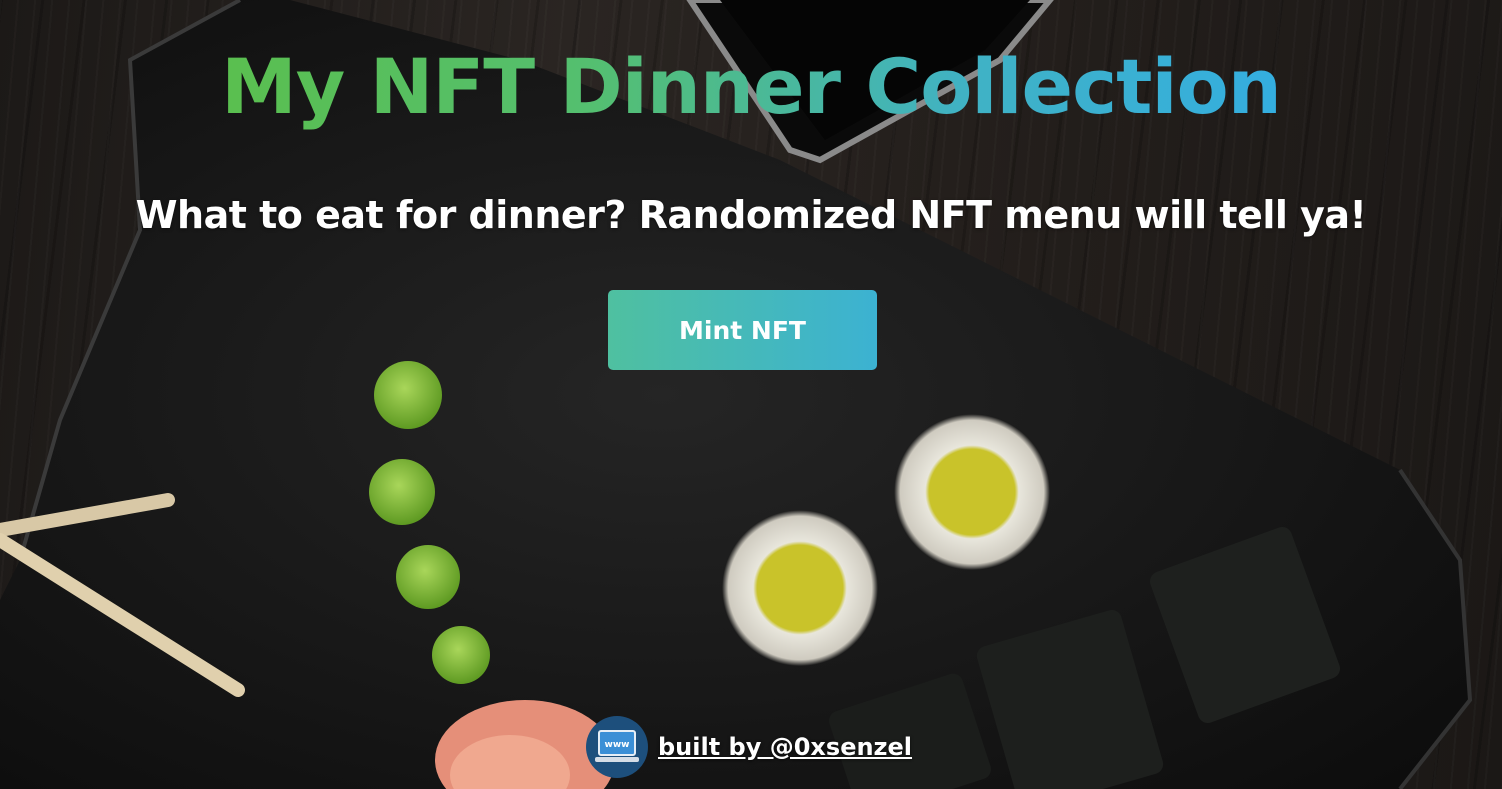  What do you see at coordinates (751, 86) in the screenshot?
I see `page-title: My NFT Dinner Collection` at bounding box center [751, 86].